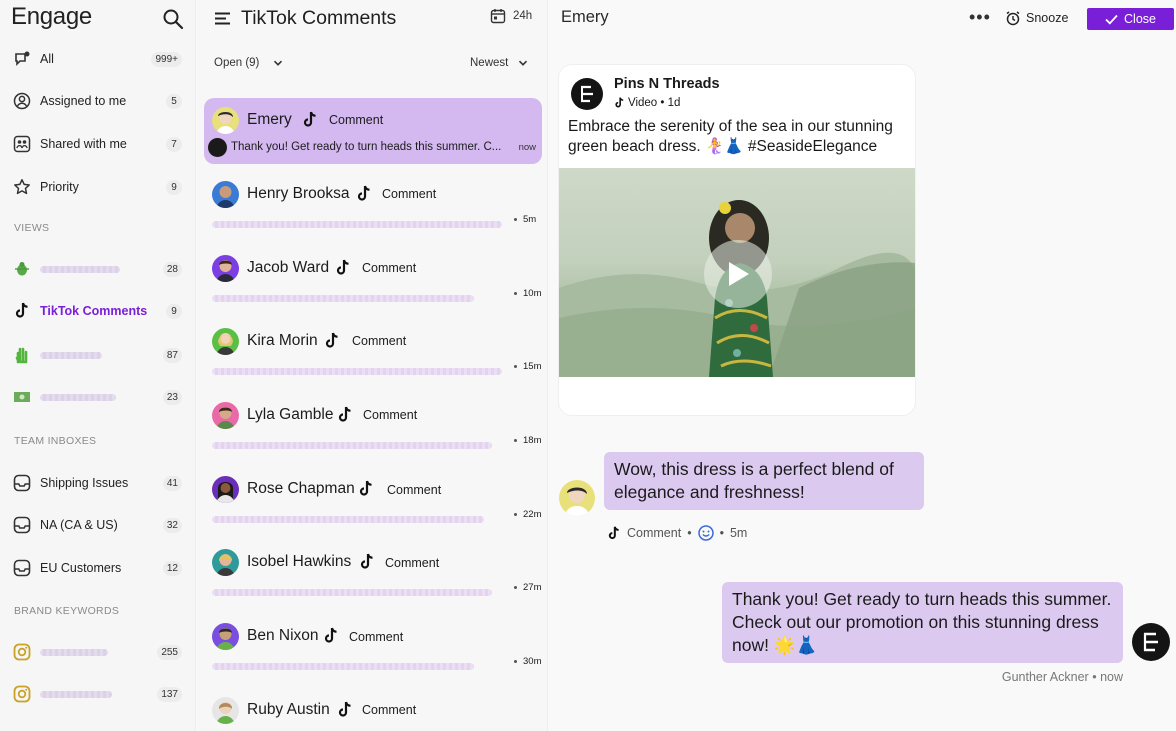 Image resolution: width=1176 pixels, height=731 pixels. I want to click on sidebar-item-label: Shipping Issues, so click(84, 483).